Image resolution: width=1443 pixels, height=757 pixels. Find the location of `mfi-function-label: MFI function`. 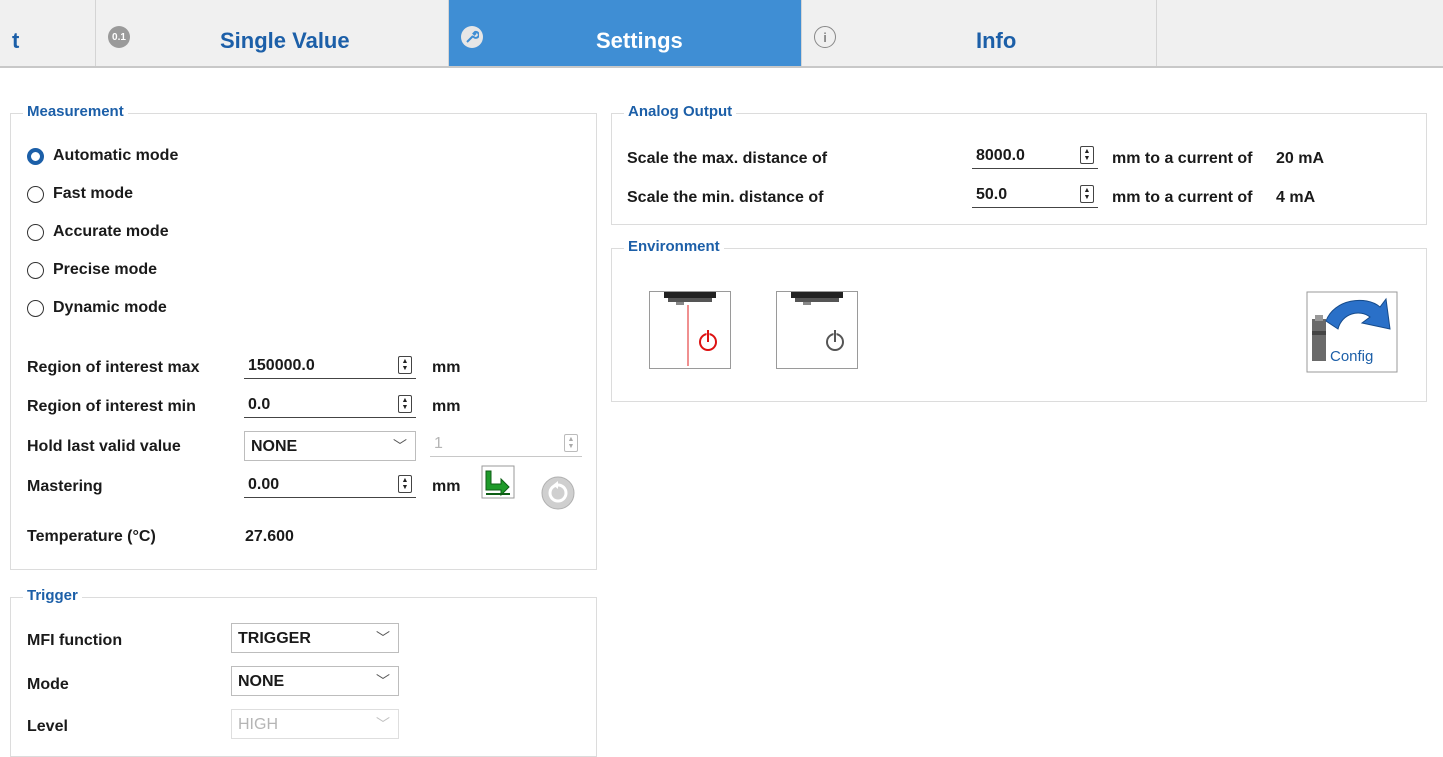

mfi-function-label: MFI function is located at coordinates (75, 640).